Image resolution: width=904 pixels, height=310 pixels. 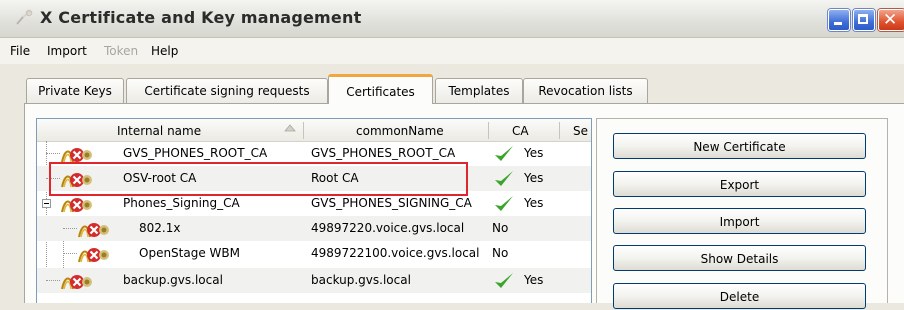 What do you see at coordinates (585, 90) in the screenshot?
I see `tab-revocation-lists: Revocation lists` at bounding box center [585, 90].